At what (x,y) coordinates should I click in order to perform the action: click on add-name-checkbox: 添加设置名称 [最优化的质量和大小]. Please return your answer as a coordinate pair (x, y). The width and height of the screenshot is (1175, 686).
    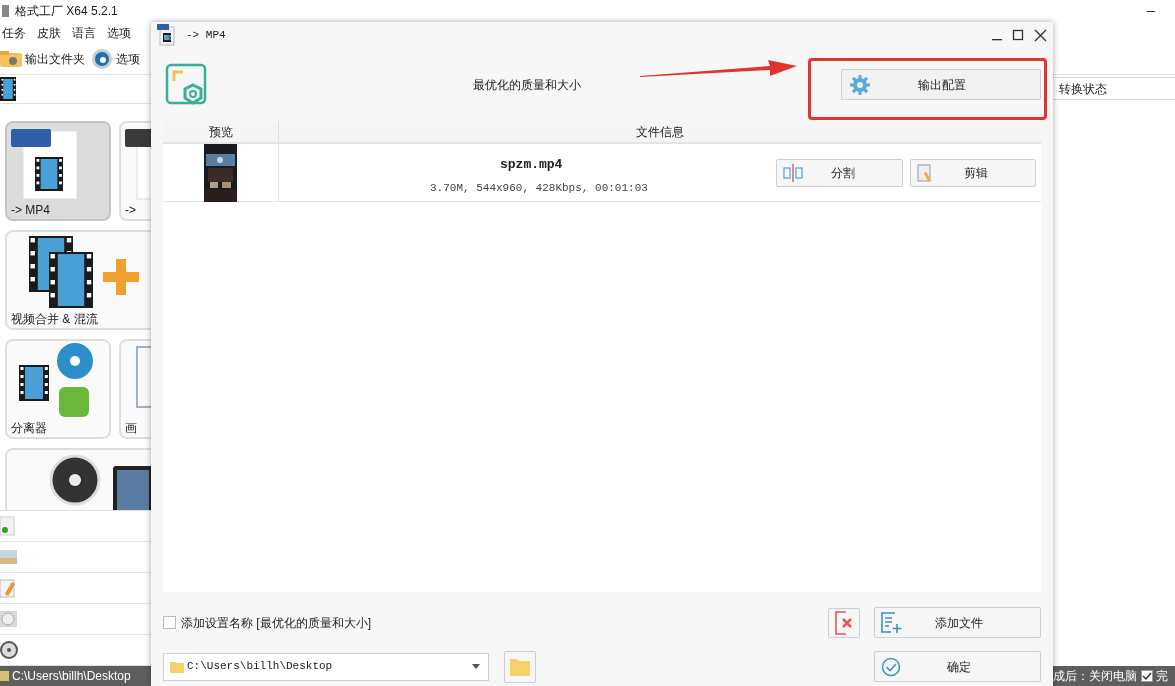
    Looking at the image, I should click on (267, 622).